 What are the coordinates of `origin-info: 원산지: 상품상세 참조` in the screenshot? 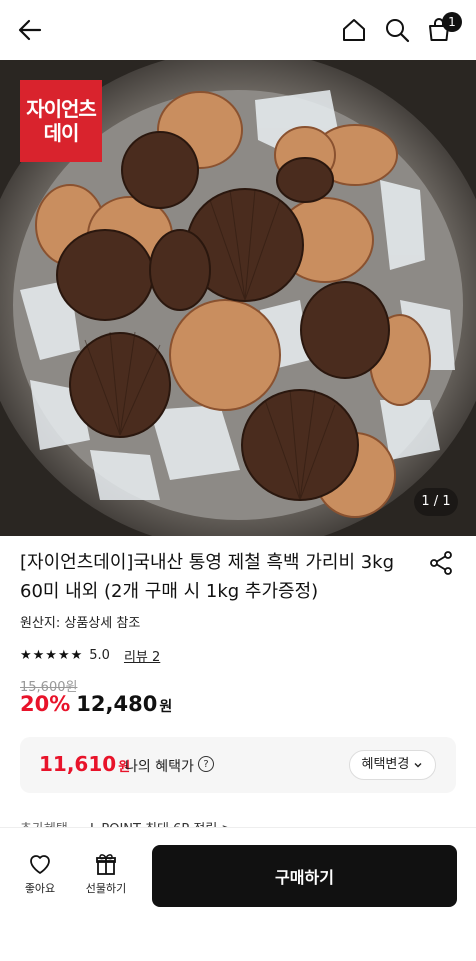 It's located at (80, 623).